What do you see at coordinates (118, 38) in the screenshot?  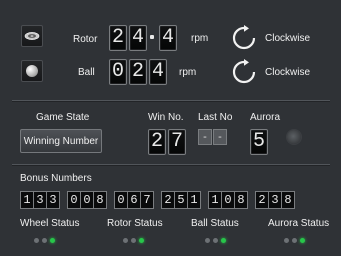 I see `rotor-digit: 2` at bounding box center [118, 38].